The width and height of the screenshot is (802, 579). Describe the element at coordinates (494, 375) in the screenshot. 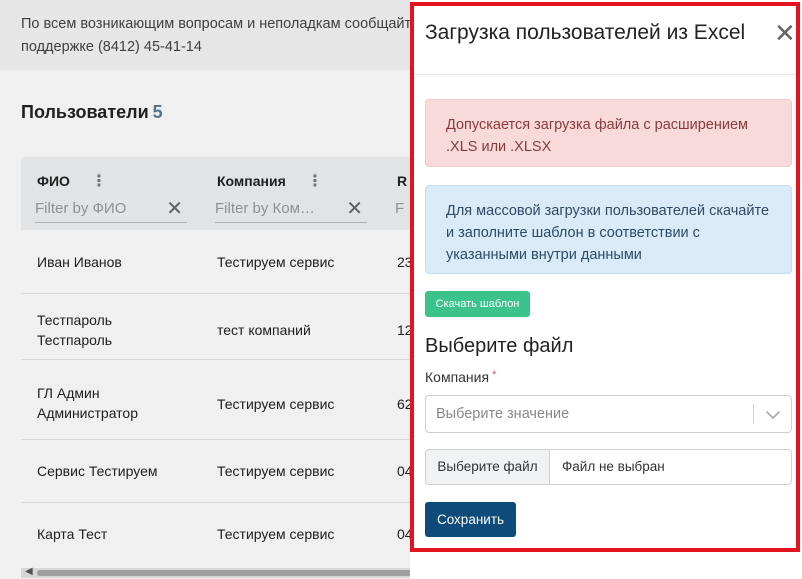

I see `required-mark: *` at that location.